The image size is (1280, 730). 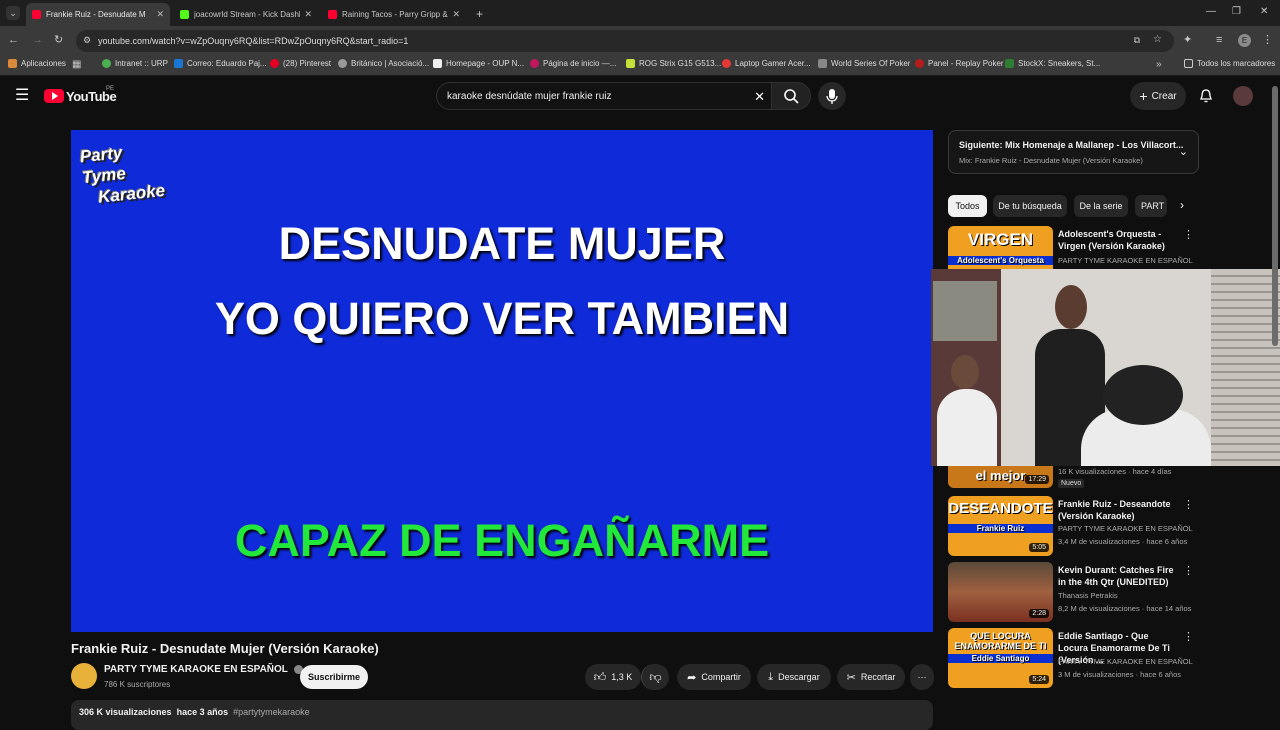 What do you see at coordinates (37, 63) in the screenshot?
I see `bookmark-aplicaciones: Aplicaciones` at bounding box center [37, 63].